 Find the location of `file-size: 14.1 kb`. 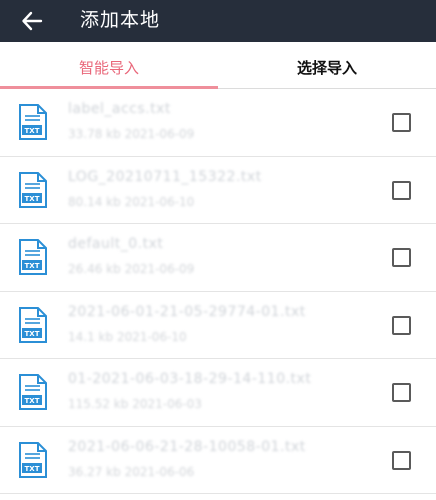

file-size: 14.1 kb is located at coordinates (91, 336).